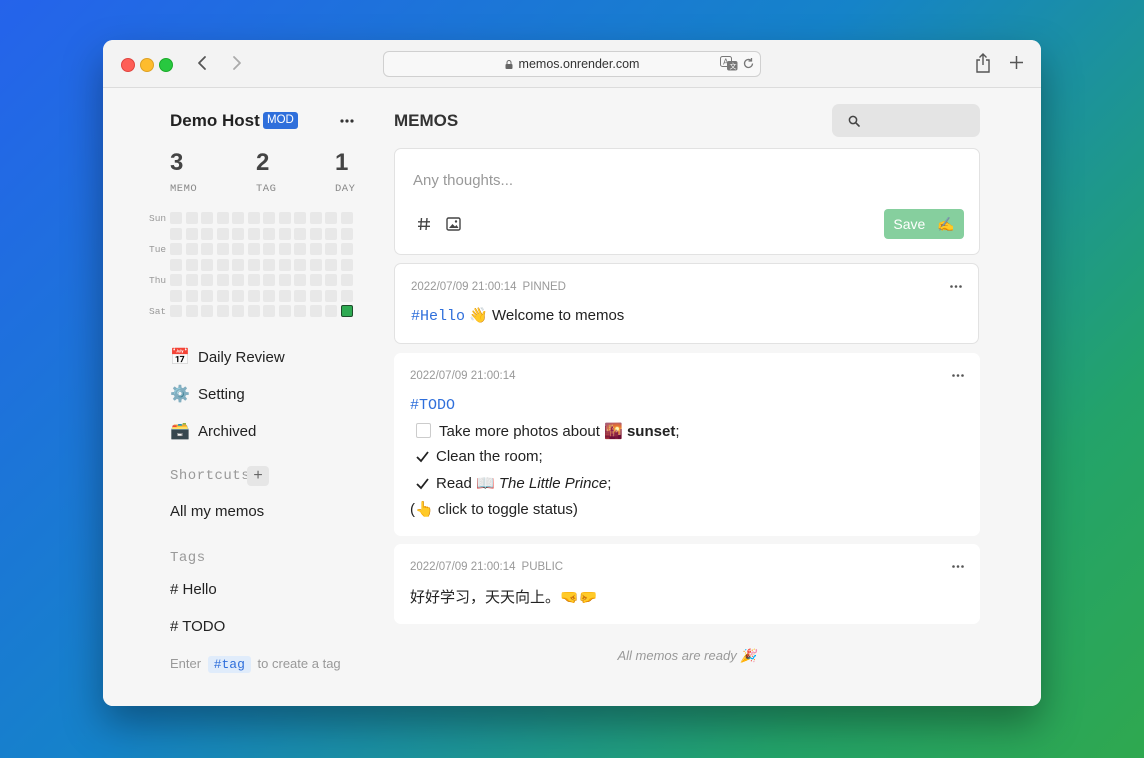  Describe the element at coordinates (258, 476) in the screenshot. I see `add-shortcut-button: +` at that location.